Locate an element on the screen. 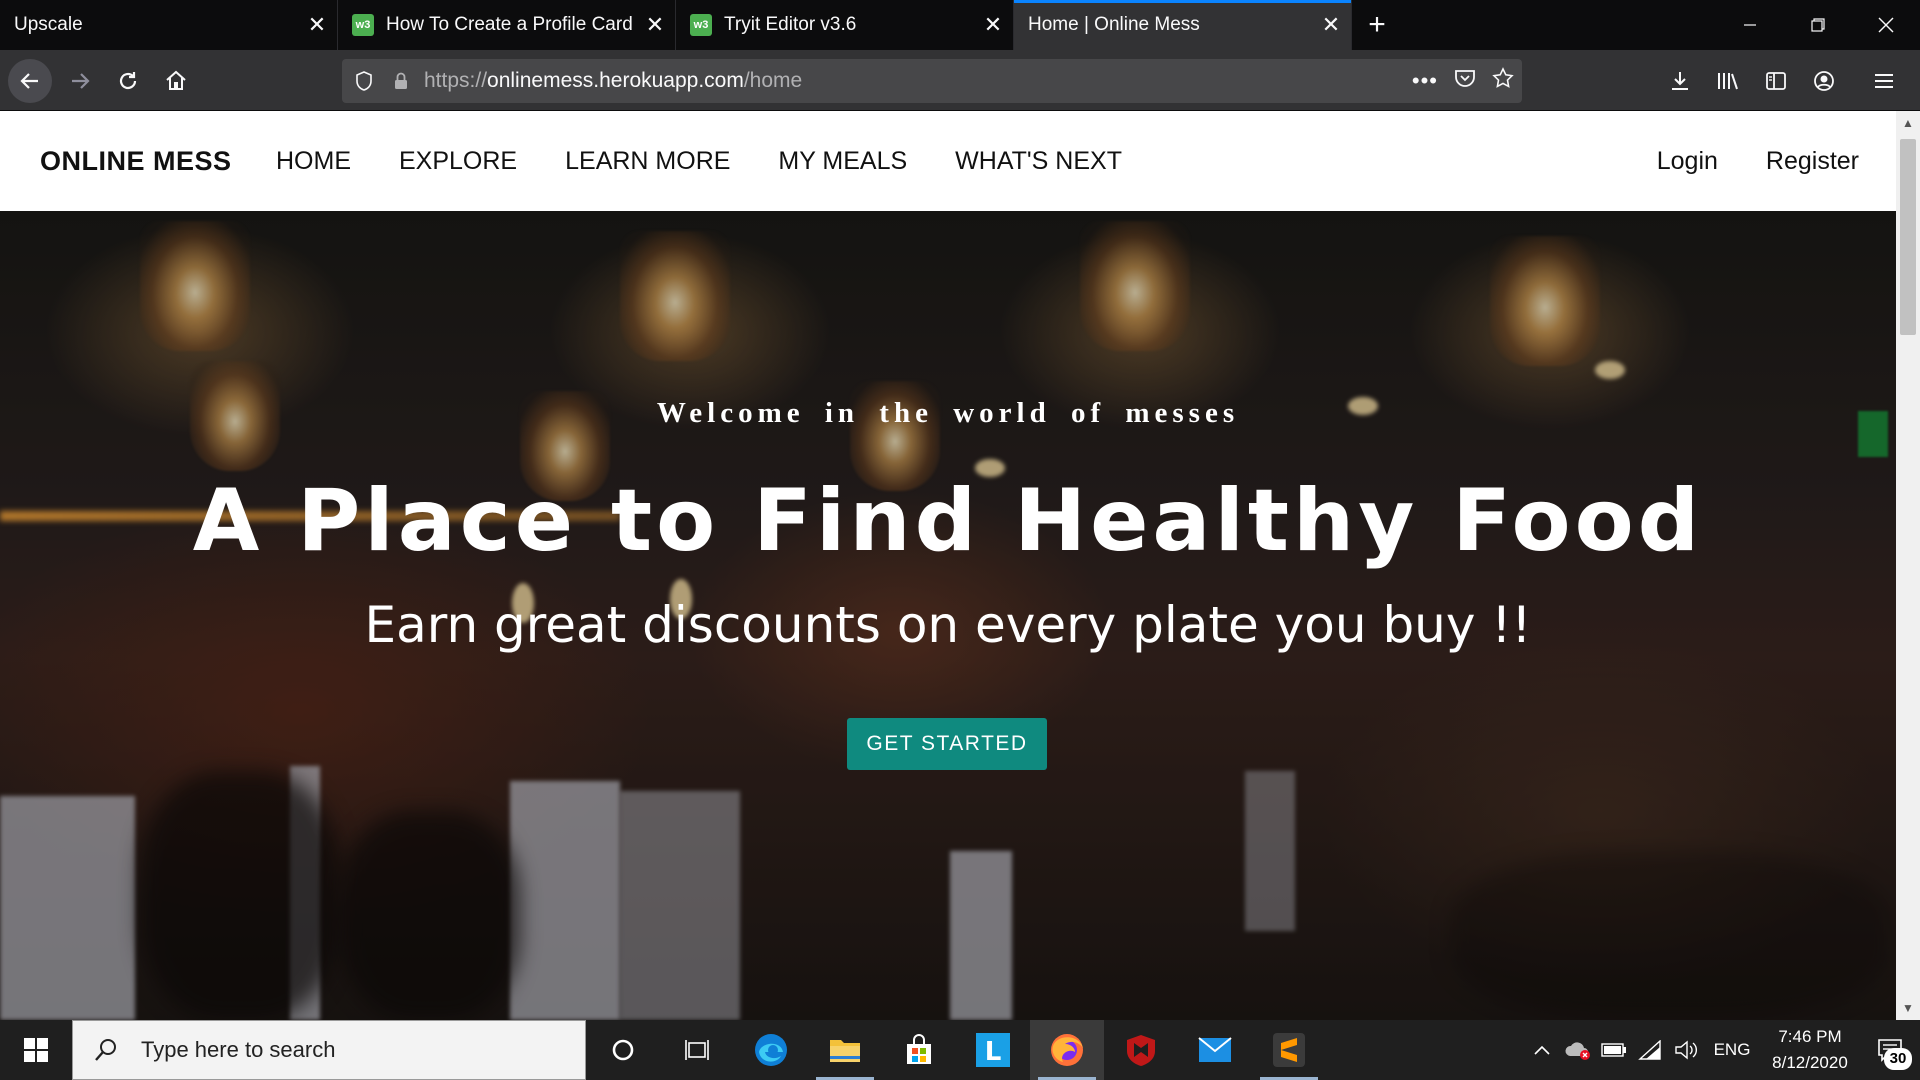 The image size is (1920, 1080). get-started-button: GET STARTED is located at coordinates (947, 744).